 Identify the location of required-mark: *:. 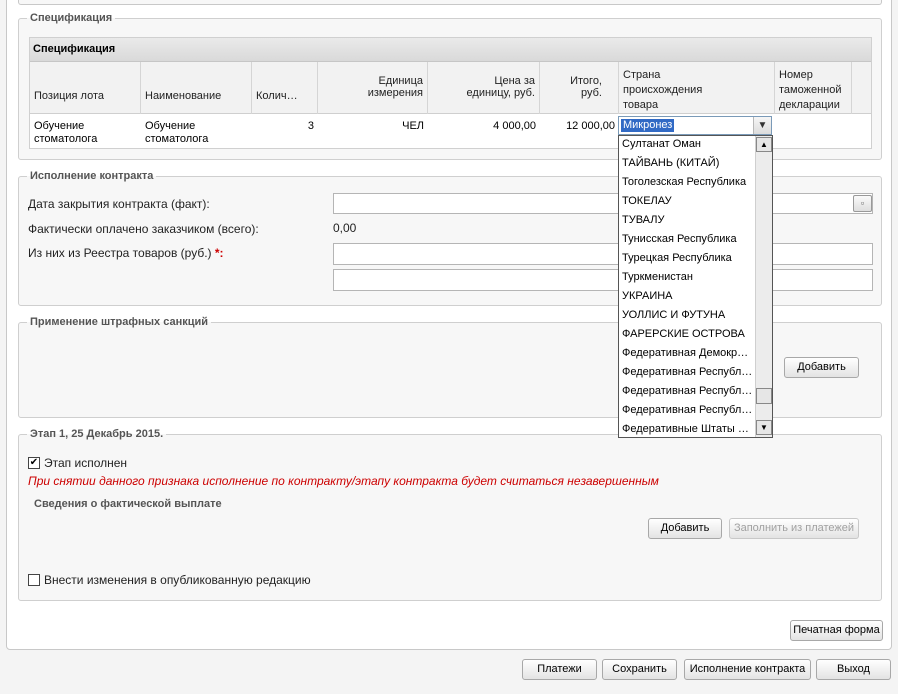
(219, 253).